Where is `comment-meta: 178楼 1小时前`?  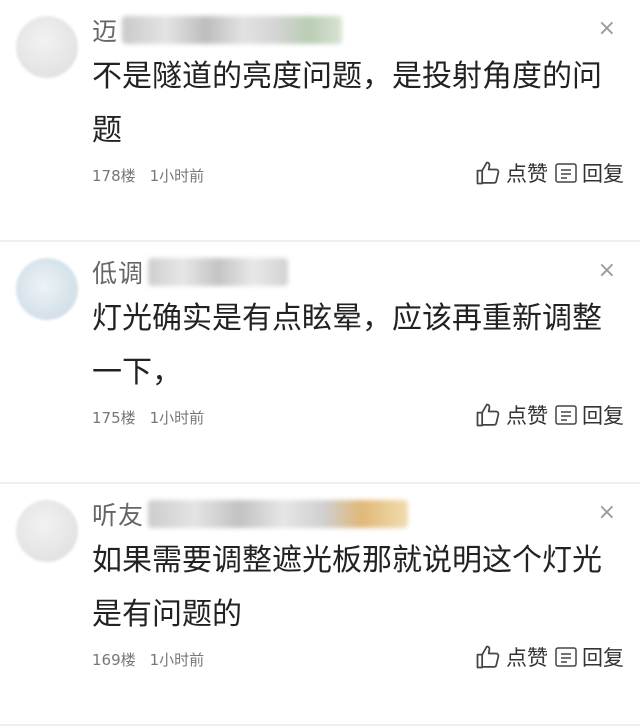
comment-meta: 178楼 1小时前 is located at coordinates (148, 175).